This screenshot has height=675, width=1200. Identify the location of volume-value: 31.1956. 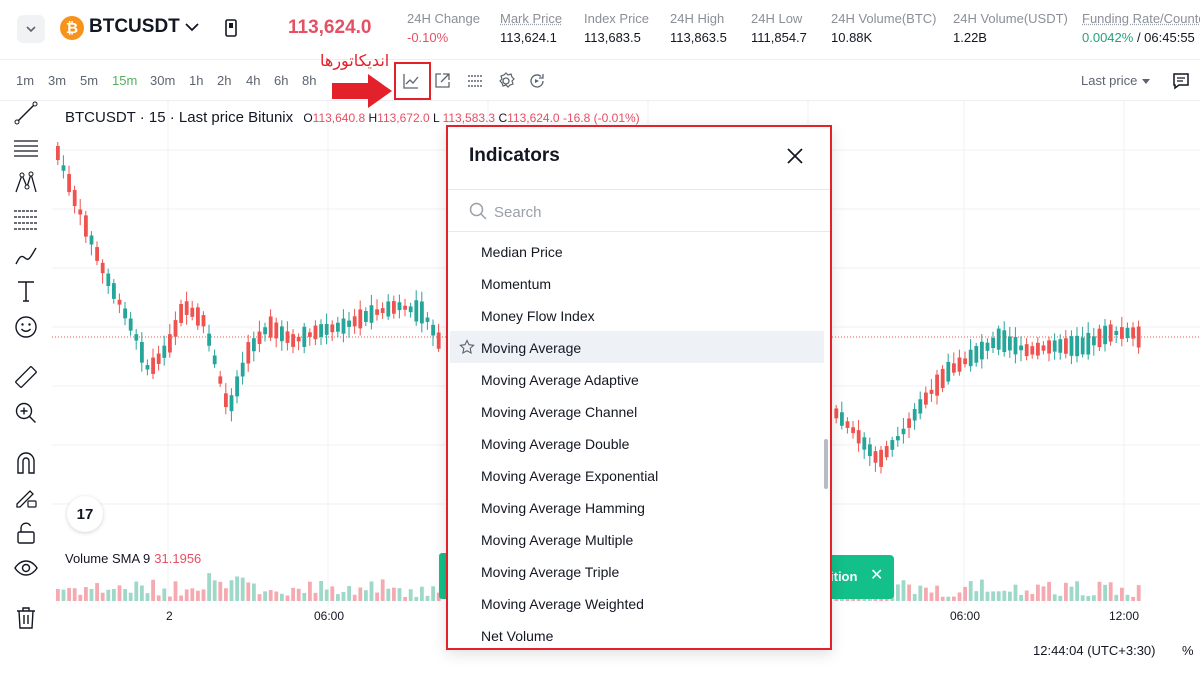
(178, 558).